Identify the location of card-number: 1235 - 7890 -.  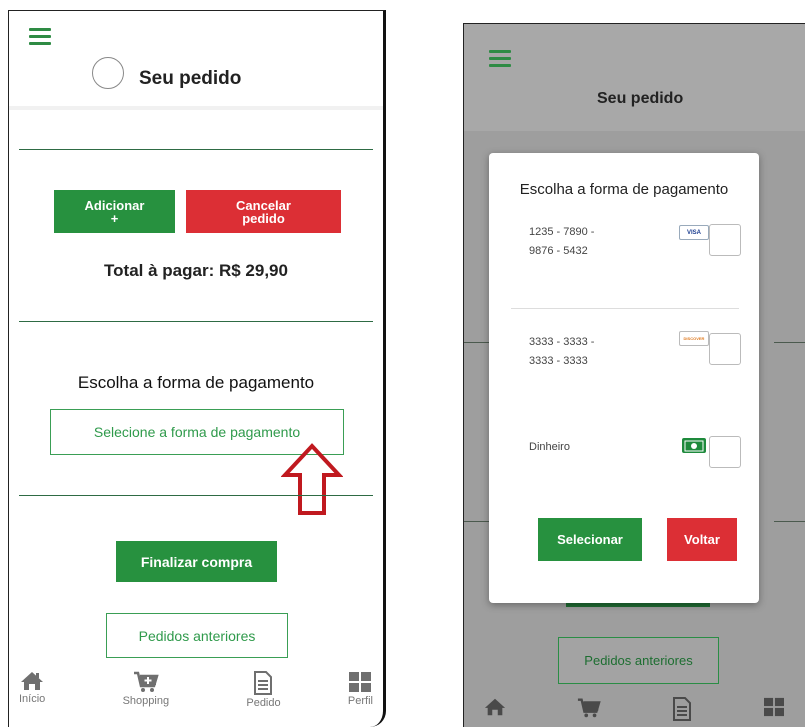
(562, 232).